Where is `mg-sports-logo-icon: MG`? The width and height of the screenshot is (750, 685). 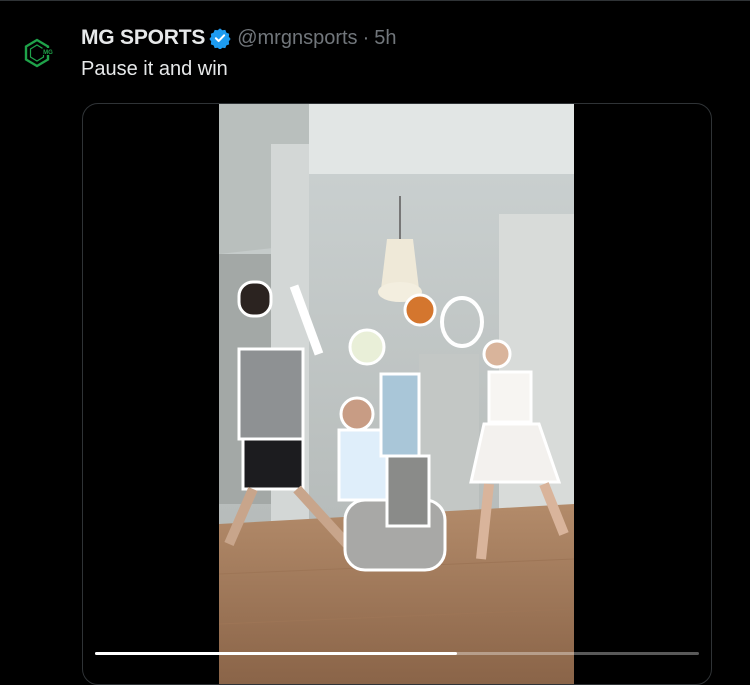 mg-sports-logo-icon: MG is located at coordinates (39, 53).